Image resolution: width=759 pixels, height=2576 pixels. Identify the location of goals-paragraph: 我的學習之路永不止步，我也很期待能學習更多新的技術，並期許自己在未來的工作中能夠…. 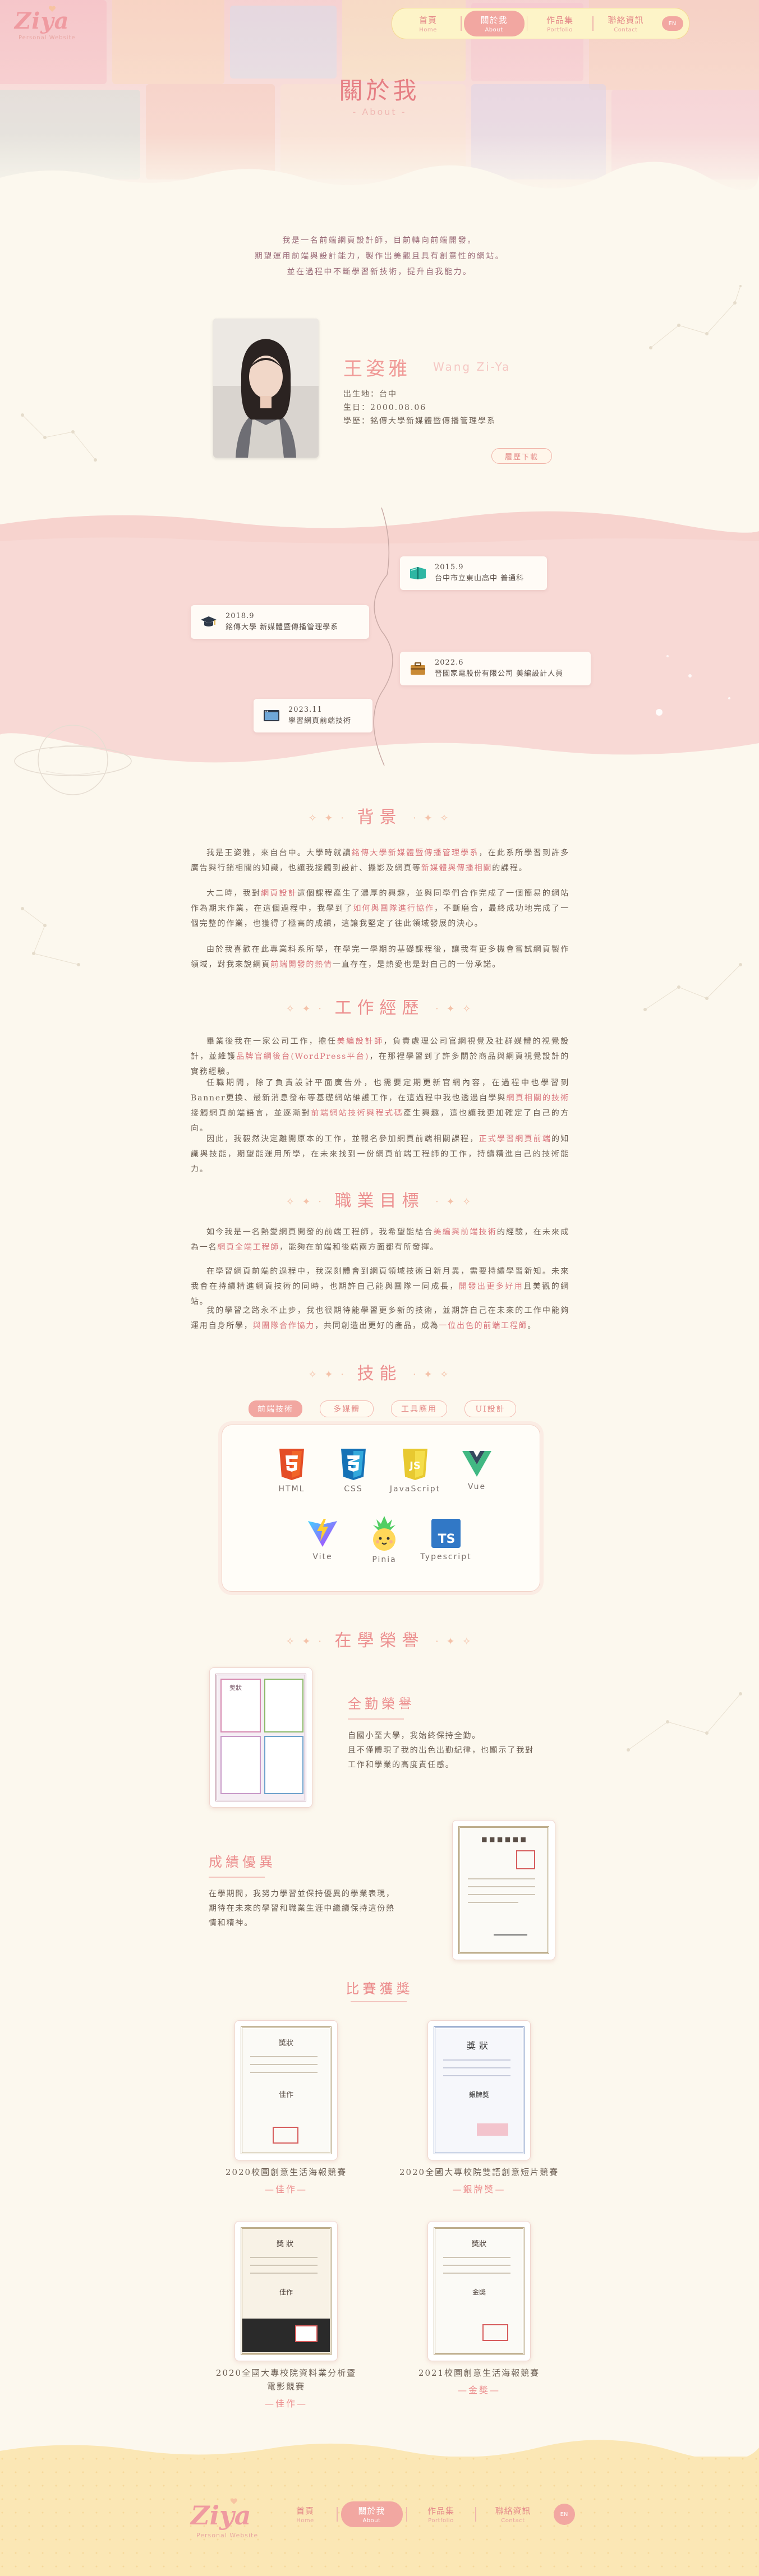
(380, 1318).